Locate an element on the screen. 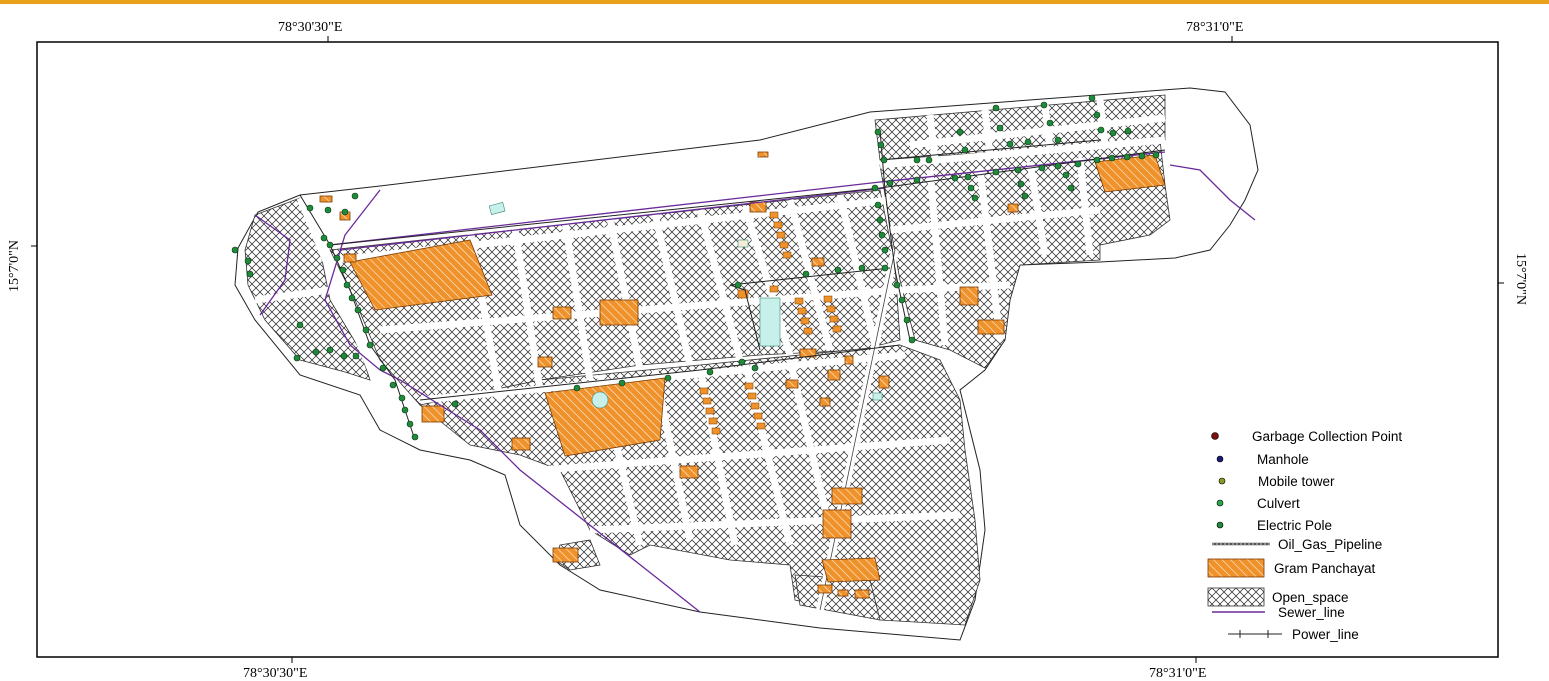 The width and height of the screenshot is (1549, 681). svg-text: Garbage Collection Point is located at coordinates (1327, 436).